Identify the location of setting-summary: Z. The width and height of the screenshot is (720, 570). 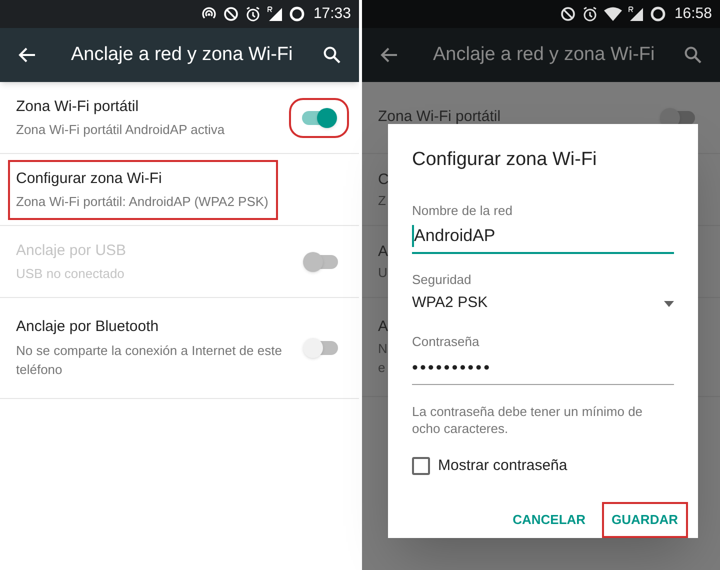
(382, 201).